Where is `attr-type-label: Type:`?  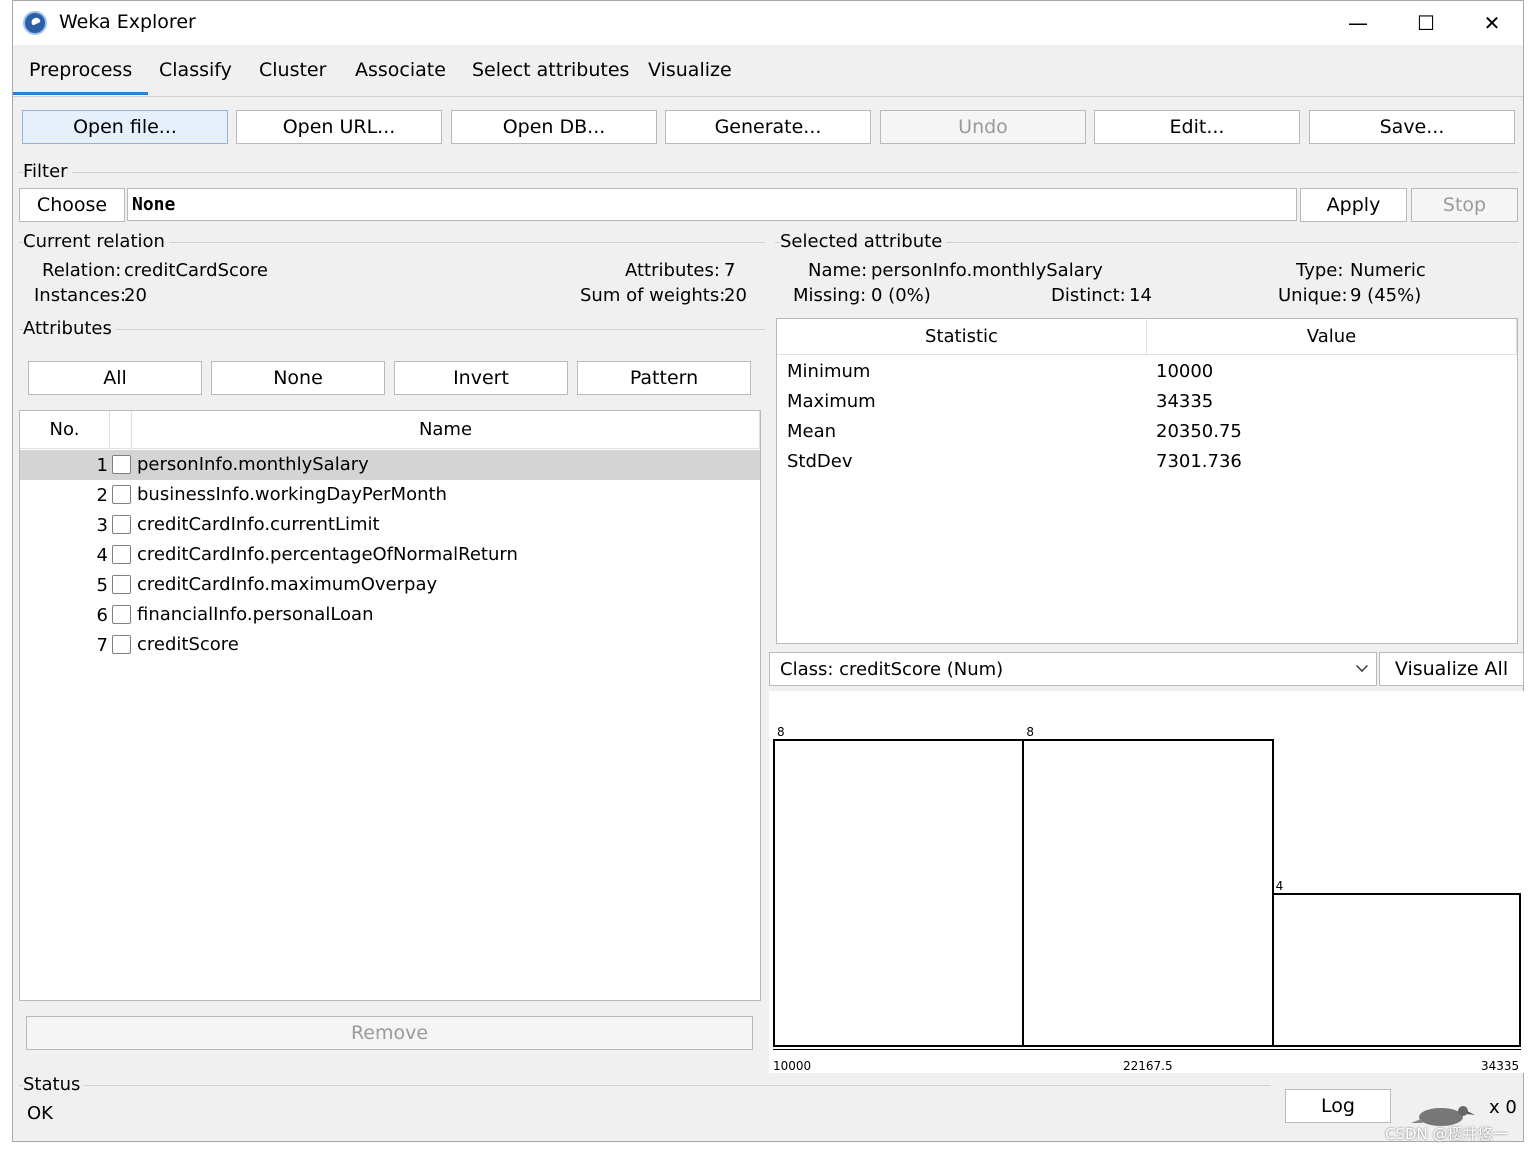 attr-type-label: Type: is located at coordinates (1320, 270).